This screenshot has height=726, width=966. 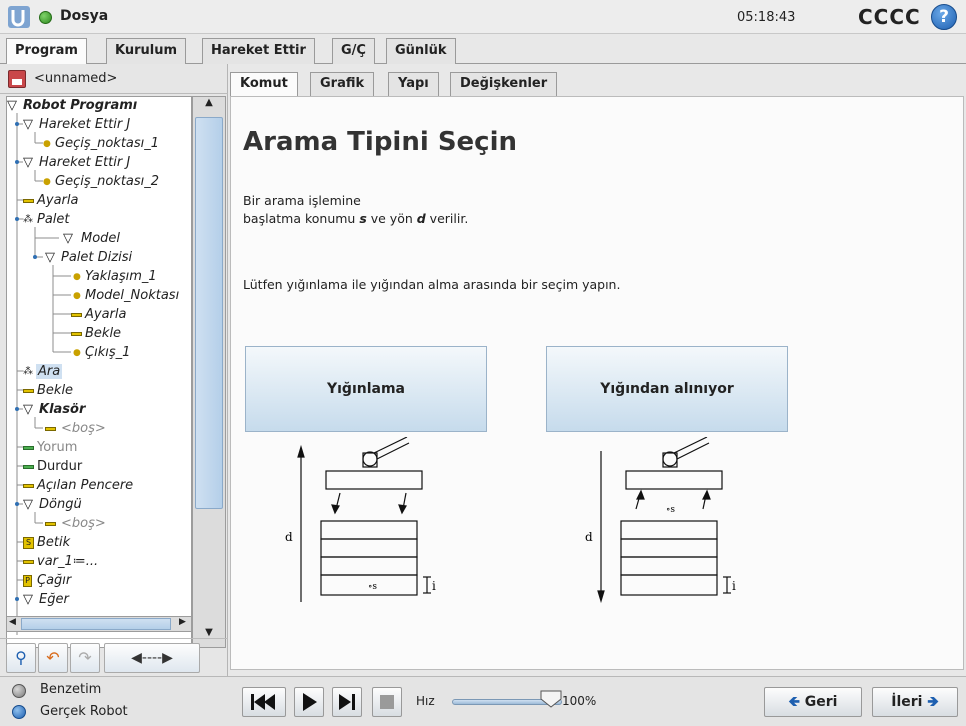 What do you see at coordinates (182, 622) in the screenshot?
I see `scroll-right-icon: ▶` at bounding box center [182, 622].